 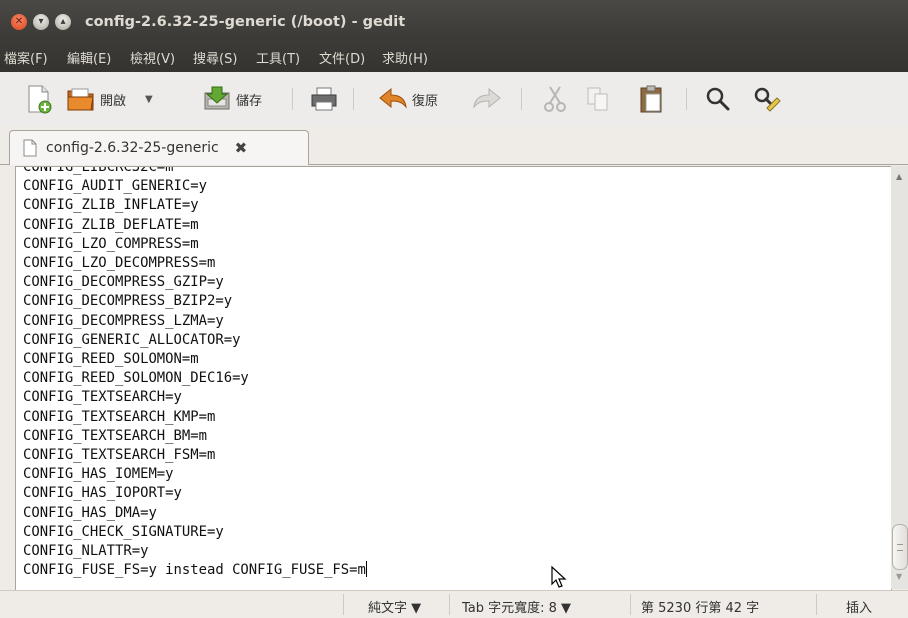 What do you see at coordinates (195, 493) in the screenshot?
I see `editor-line: CONFIG_HAS_IOPORT=y` at bounding box center [195, 493].